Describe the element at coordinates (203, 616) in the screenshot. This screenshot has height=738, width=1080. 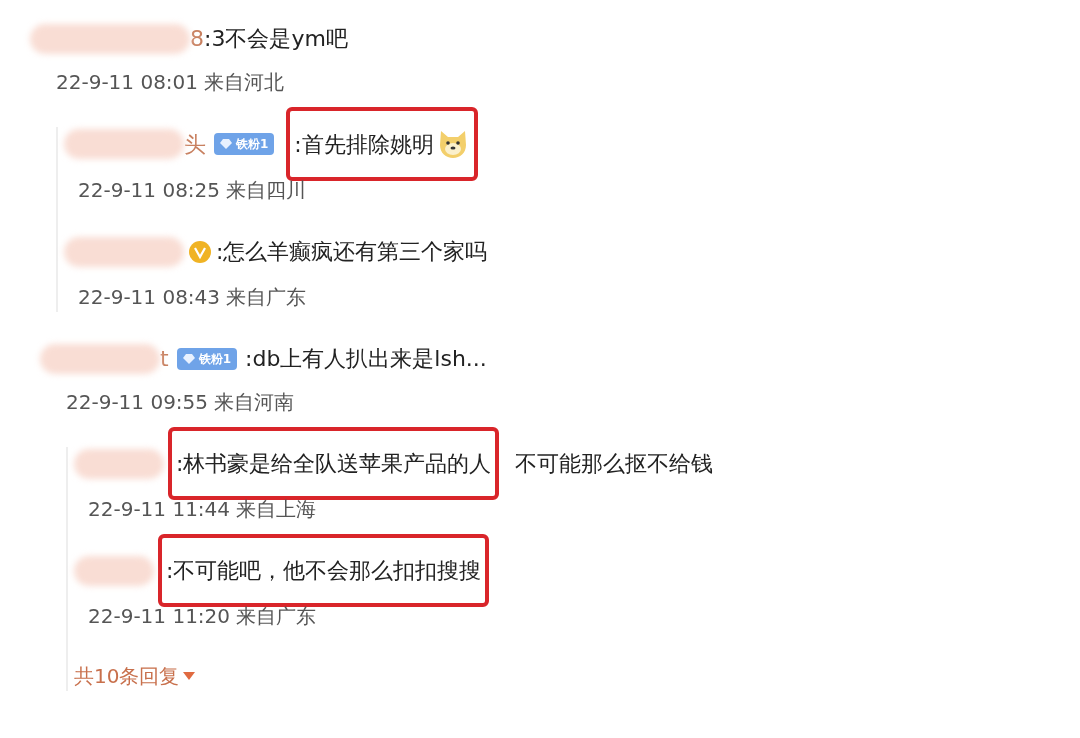
I see `comment-time: 22-9-11 11:20 来自广东` at that location.